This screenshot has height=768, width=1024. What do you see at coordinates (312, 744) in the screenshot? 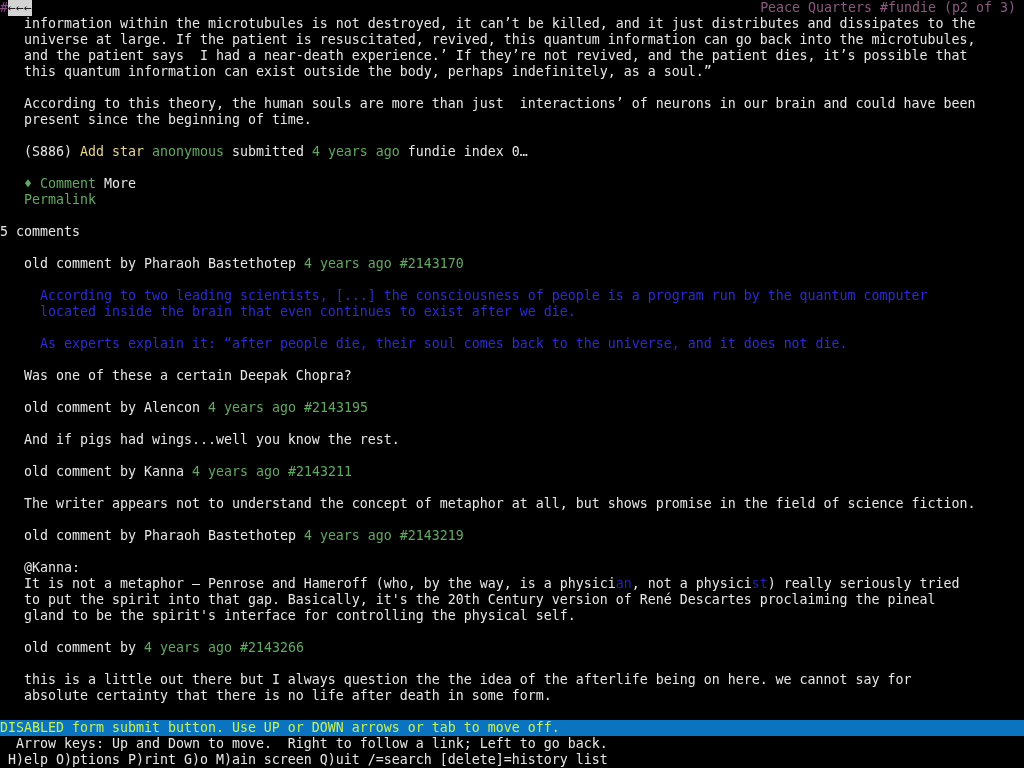
I see `help-text: Arrow keys: Up and Down to move. Right to follow a link; Left to go back.` at bounding box center [312, 744].